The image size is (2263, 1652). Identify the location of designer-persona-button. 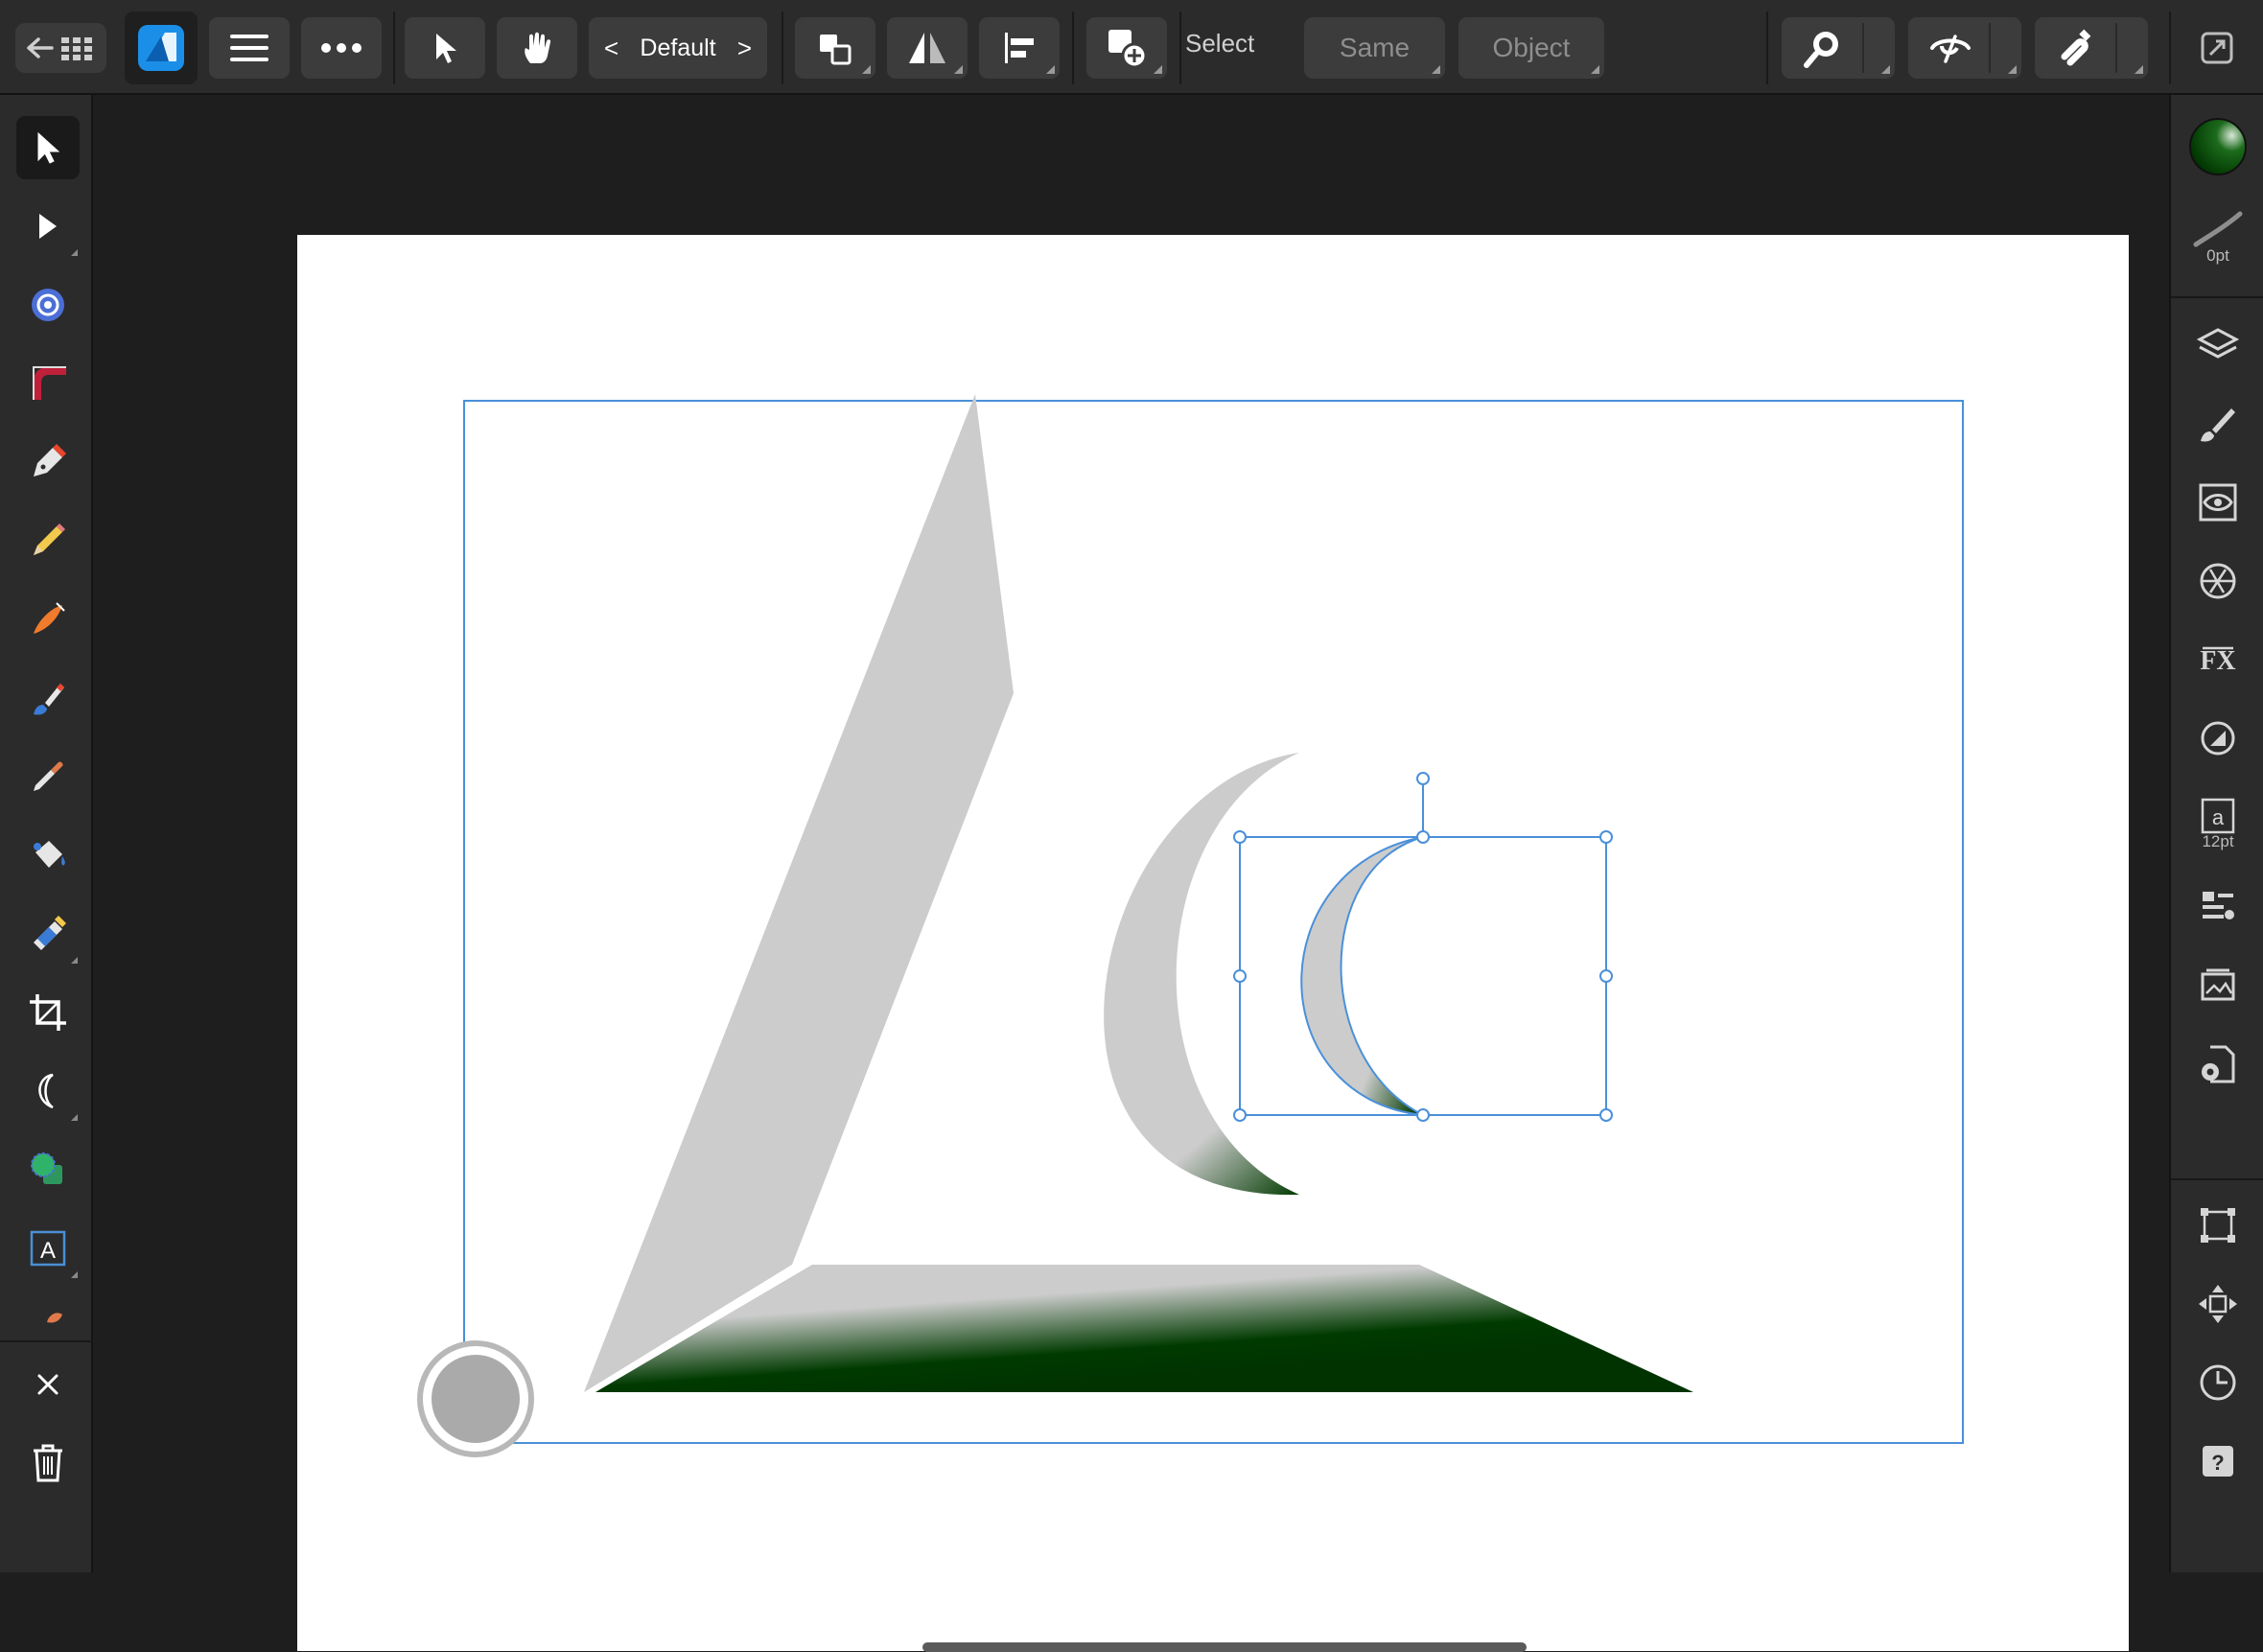
(161, 48).